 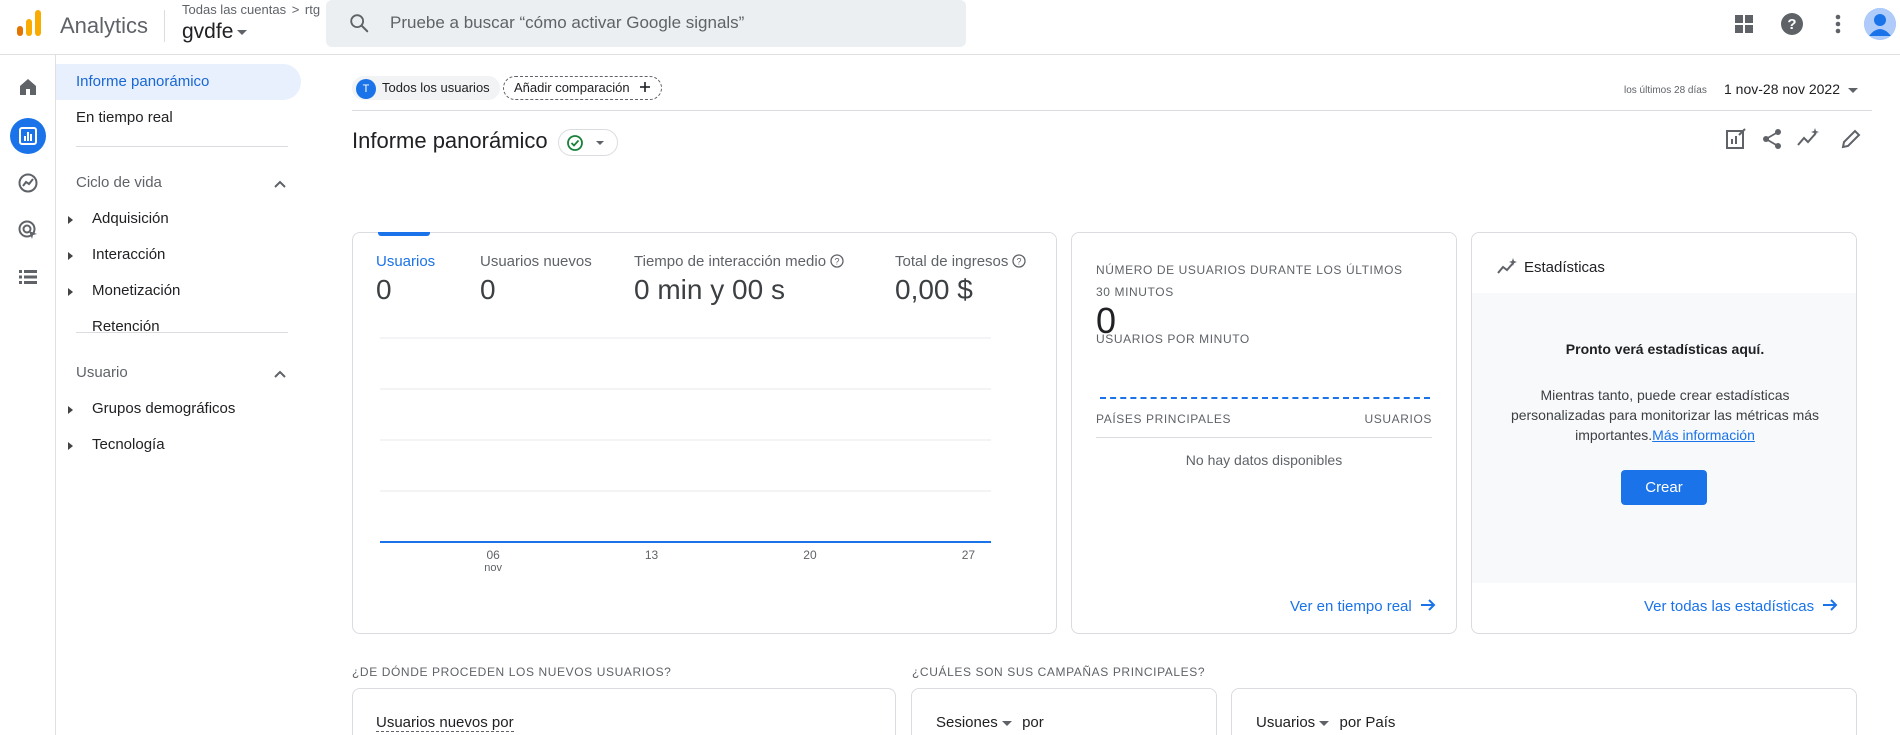 I want to click on date-range-picker: 1 nov-28 nov 2022, so click(x=1791, y=89).